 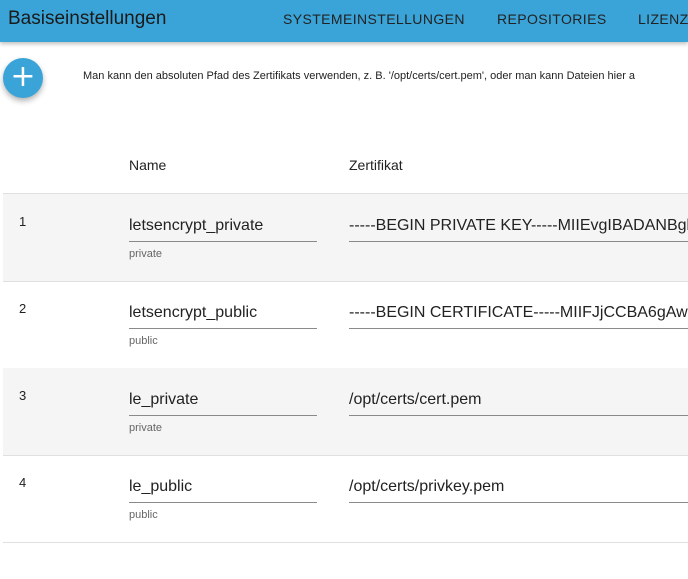 What do you see at coordinates (23, 221) in the screenshot?
I see `row-number: 1` at bounding box center [23, 221].